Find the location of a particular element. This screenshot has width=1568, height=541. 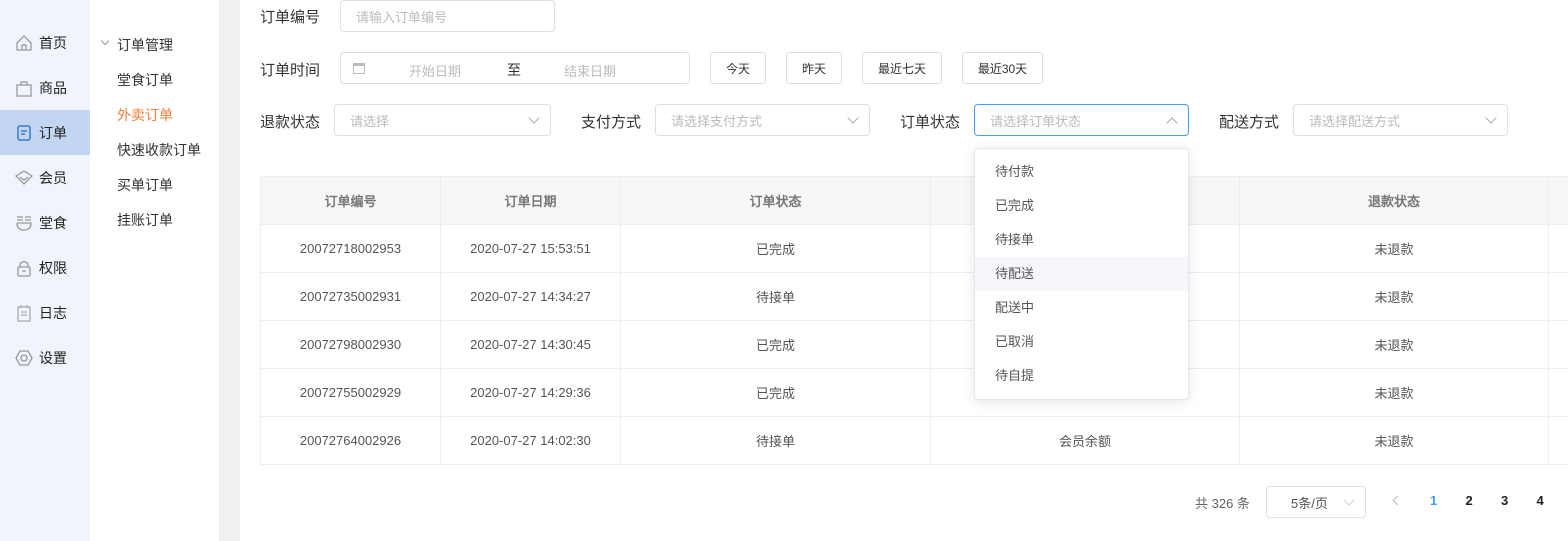

refund-select: 请选择 is located at coordinates (442, 120).